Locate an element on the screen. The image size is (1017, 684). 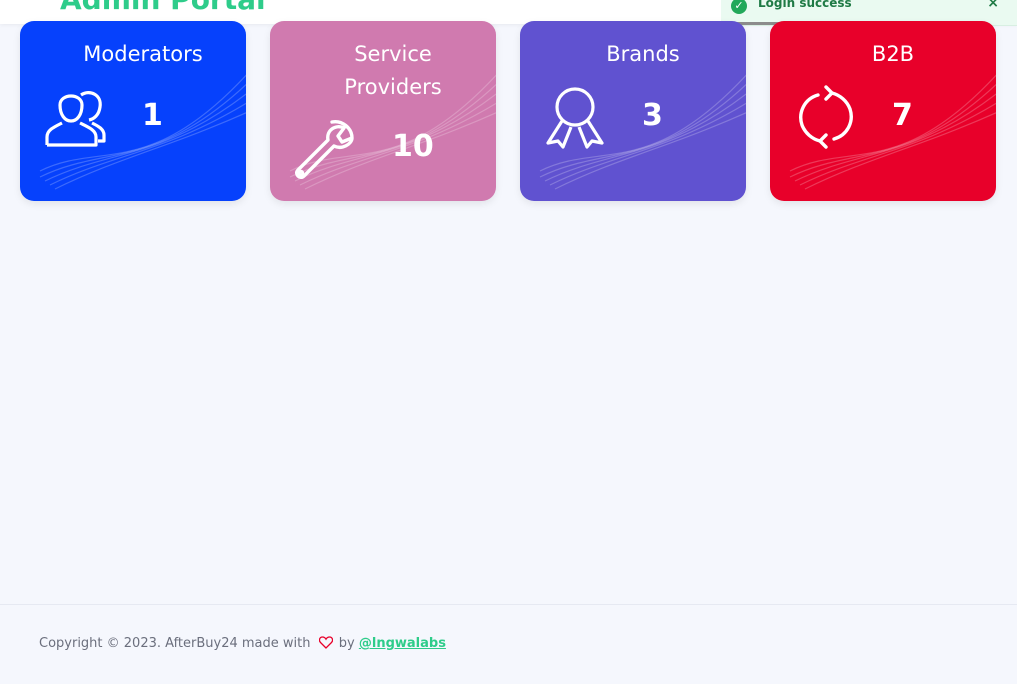
toast-close-button: × is located at coordinates (993, 5).